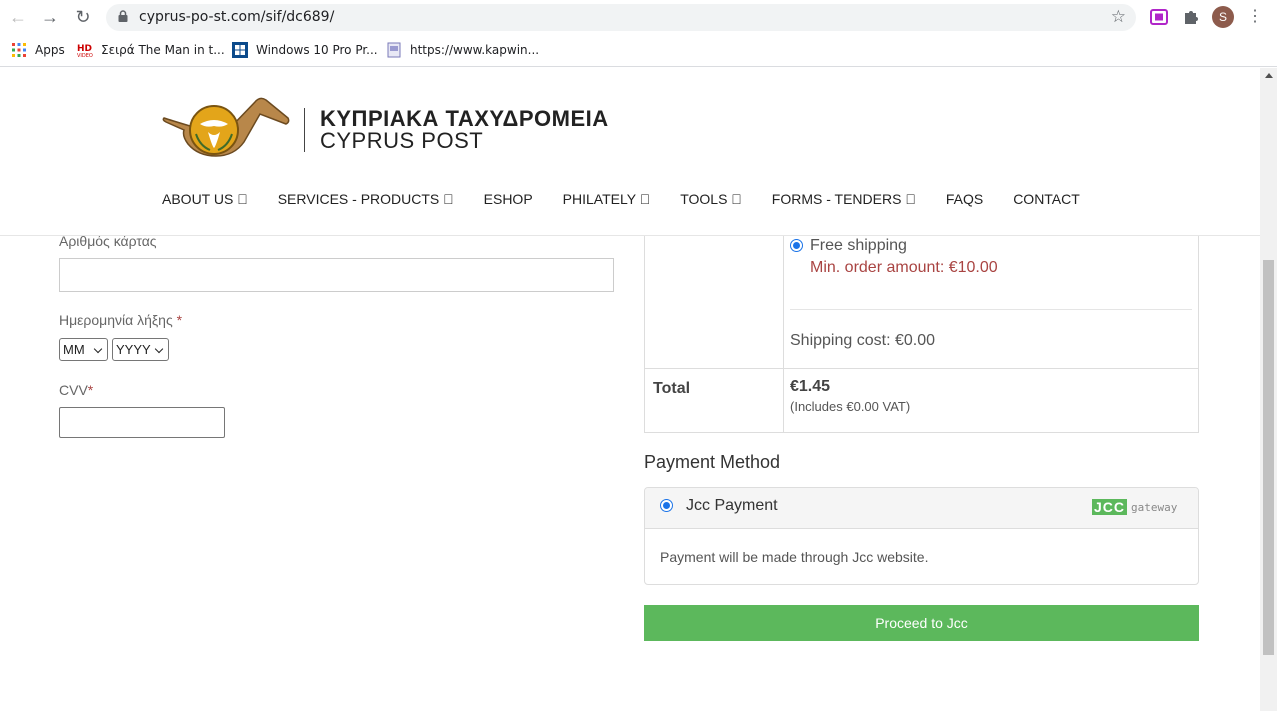  What do you see at coordinates (304, 130) in the screenshot?
I see `logo-divider` at bounding box center [304, 130].